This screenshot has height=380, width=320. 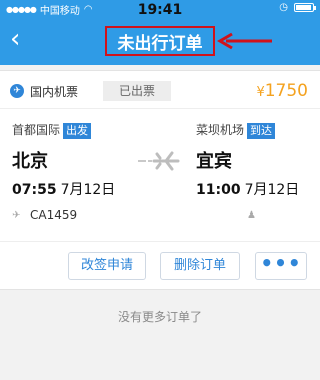 What do you see at coordinates (54, 92) in the screenshot?
I see `order-type: 国内机票` at bounding box center [54, 92].